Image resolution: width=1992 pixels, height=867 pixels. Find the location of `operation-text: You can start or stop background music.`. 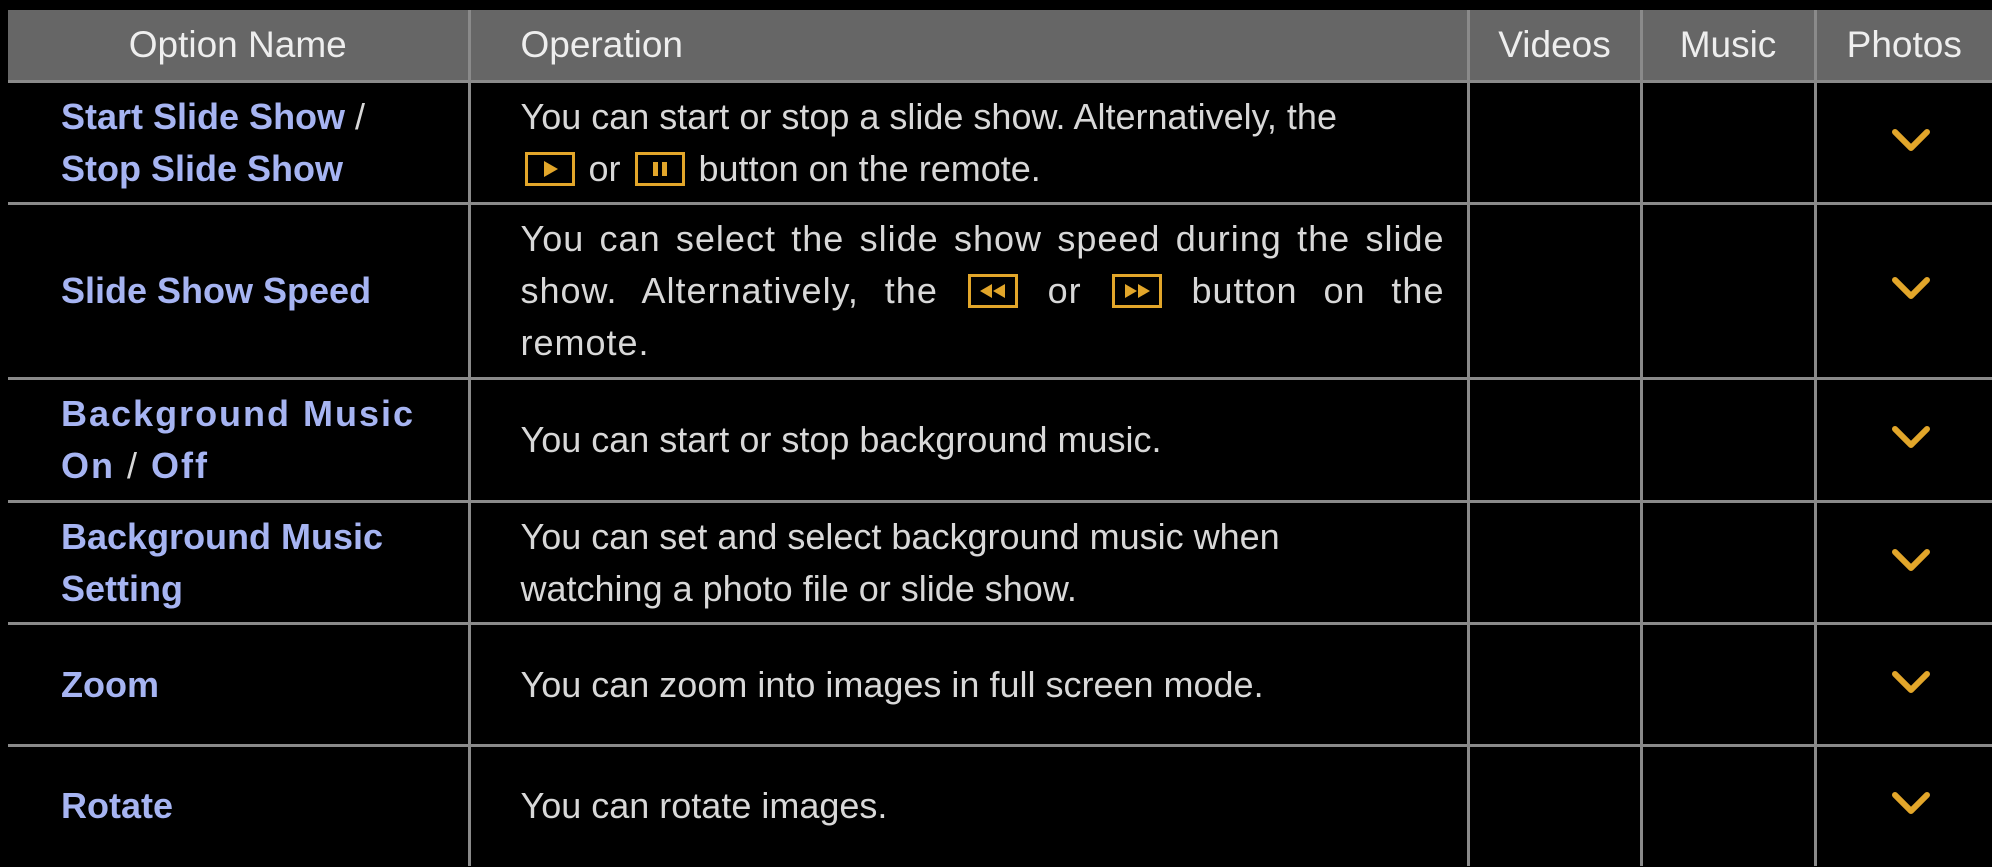

operation-text: You can start or stop background music. is located at coordinates (967, 440).